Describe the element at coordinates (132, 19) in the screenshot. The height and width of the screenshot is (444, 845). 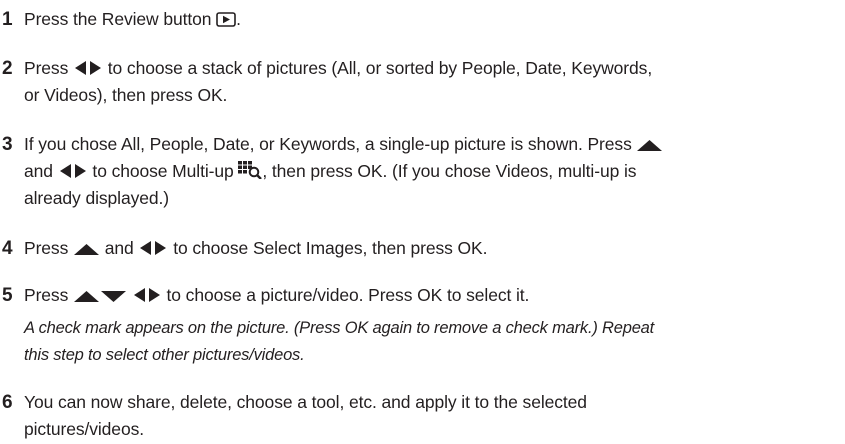
I see `step-text: Press the Review button .` at that location.